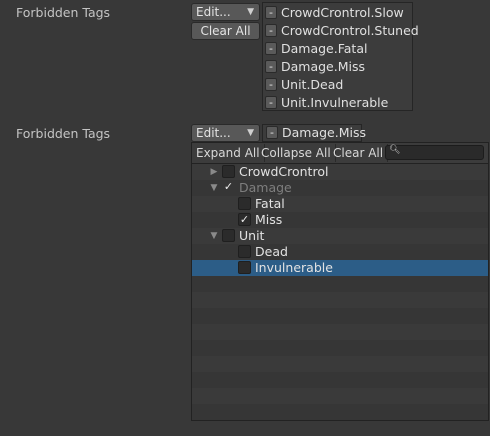 The width and height of the screenshot is (490, 436). Describe the element at coordinates (228, 153) in the screenshot. I see `expand-all-button: Expand All` at that location.